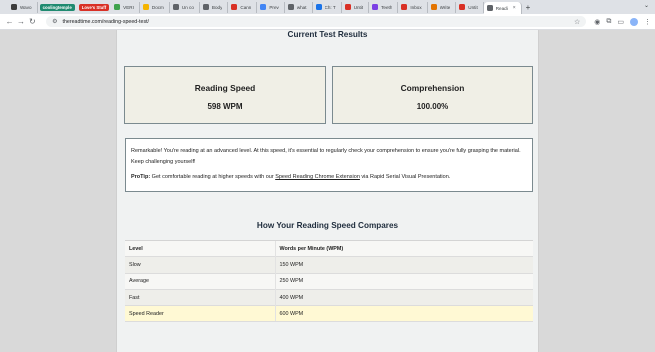  I want to click on tab-title: Inbox, so click(416, 7).